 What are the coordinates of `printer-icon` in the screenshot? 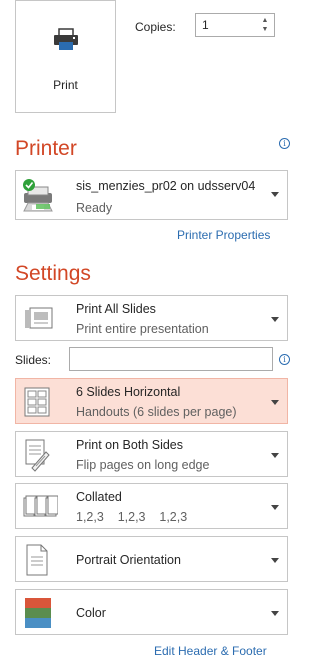 It's located at (66, 42).